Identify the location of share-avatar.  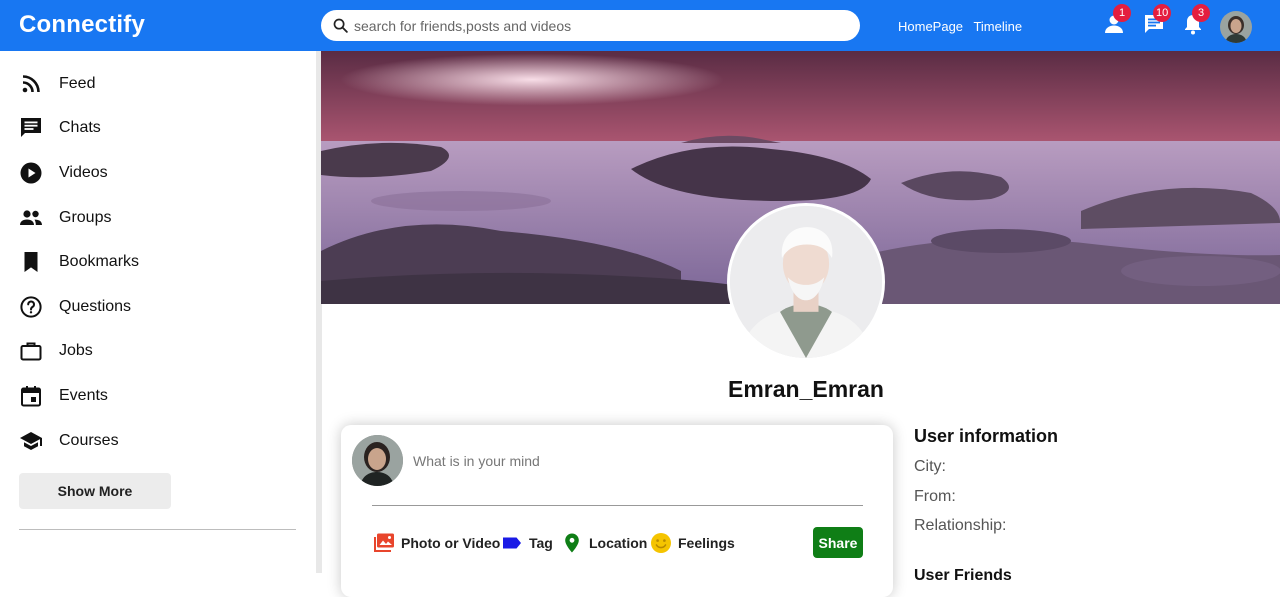
(377, 460).